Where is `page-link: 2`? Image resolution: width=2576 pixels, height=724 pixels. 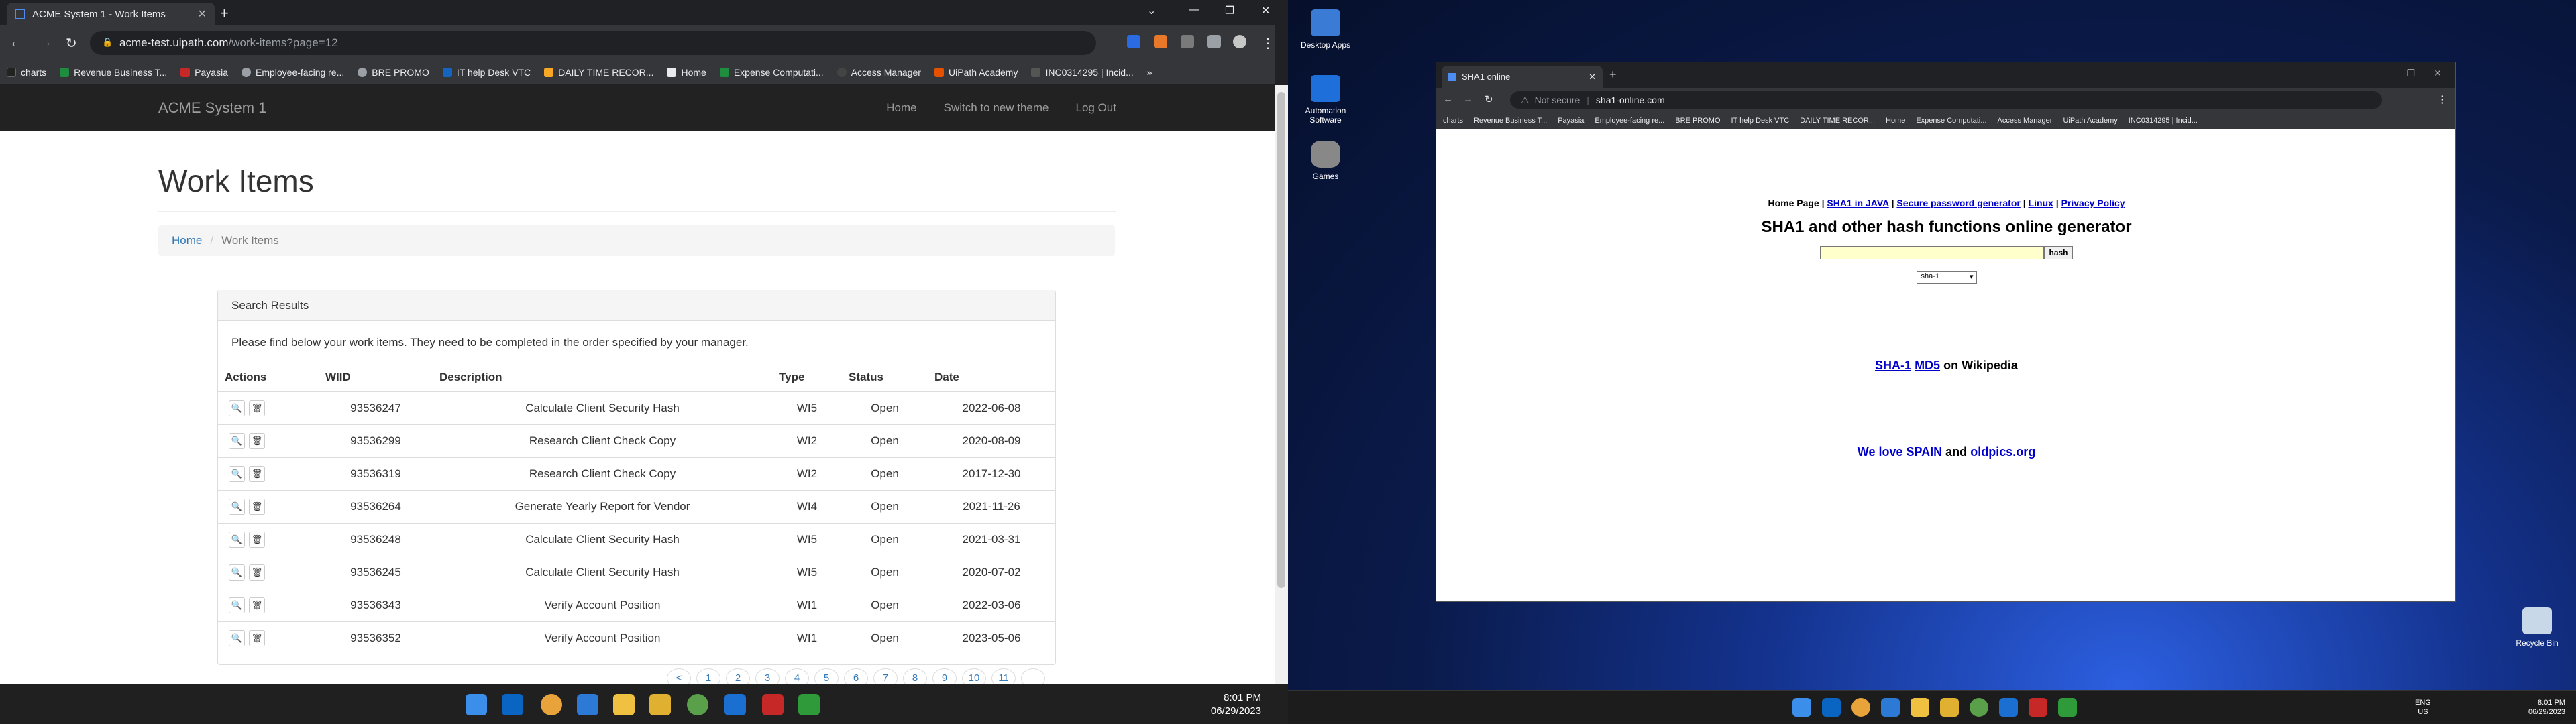
page-link: 2 is located at coordinates (738, 676).